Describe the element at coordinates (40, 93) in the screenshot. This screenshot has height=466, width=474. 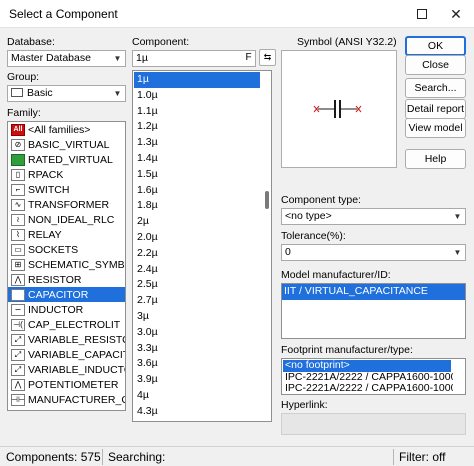
I see `group-value: Basic` at that location.